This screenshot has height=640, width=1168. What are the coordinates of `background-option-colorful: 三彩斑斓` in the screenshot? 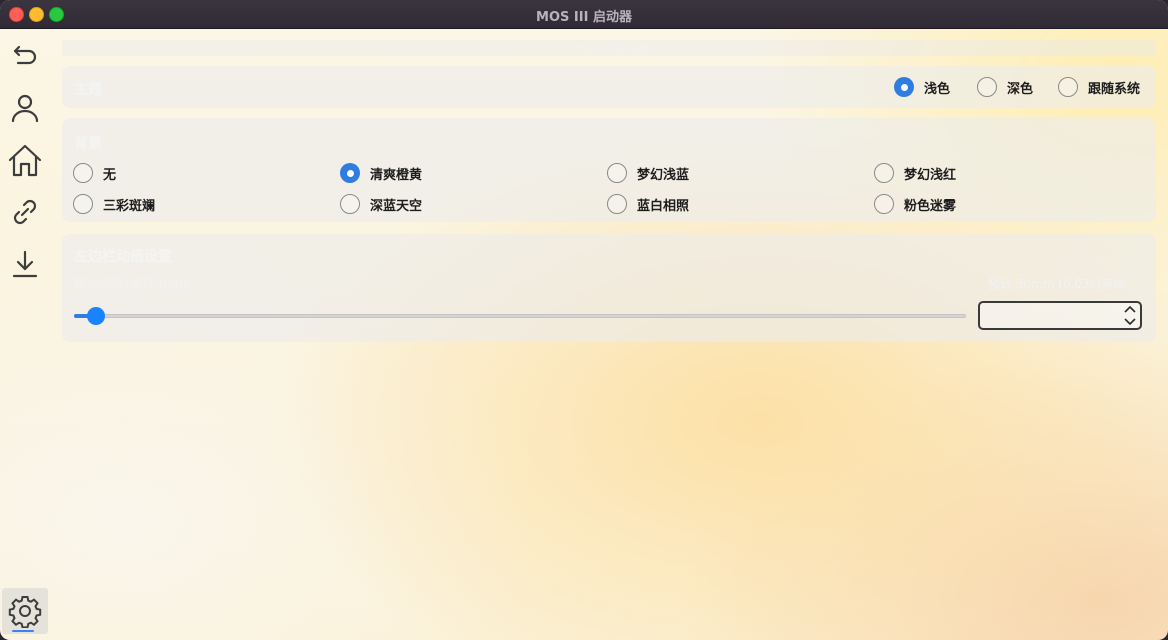 It's located at (114, 204).